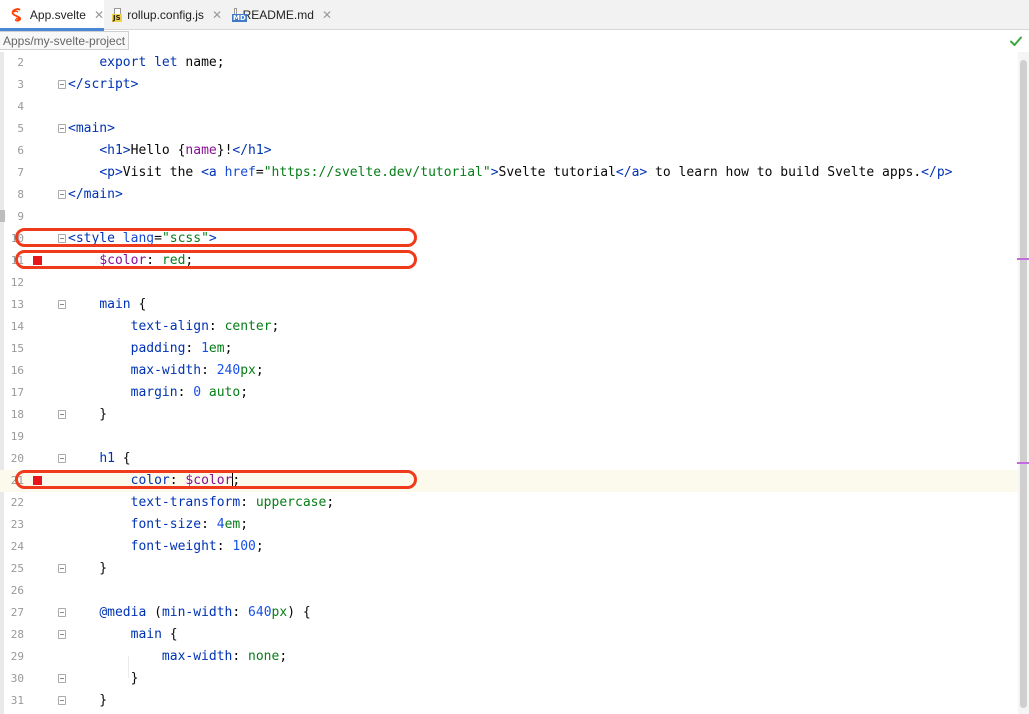 This screenshot has width=1029, height=714. I want to click on tab-readme-md: MD README.md ✕, so click(282, 15).